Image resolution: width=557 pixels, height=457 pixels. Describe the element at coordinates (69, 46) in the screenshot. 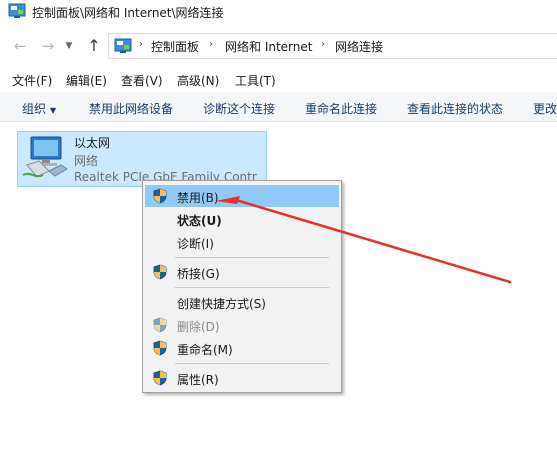

I see `recent-locations-chevron-icon: ▼` at that location.